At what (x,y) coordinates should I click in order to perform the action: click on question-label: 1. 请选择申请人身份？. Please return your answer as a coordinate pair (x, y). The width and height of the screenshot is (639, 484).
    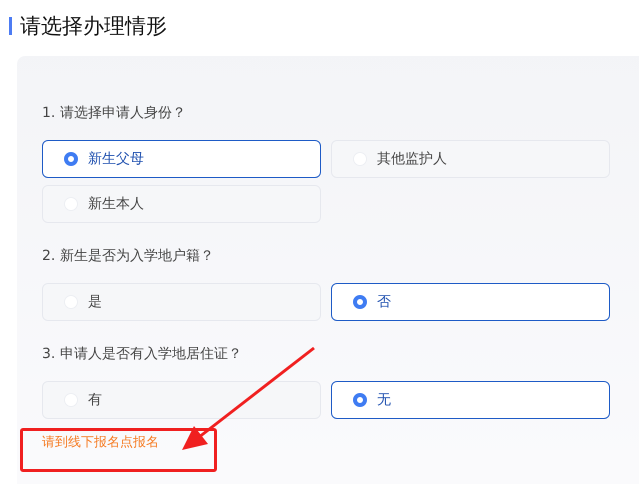
    Looking at the image, I should click on (114, 113).